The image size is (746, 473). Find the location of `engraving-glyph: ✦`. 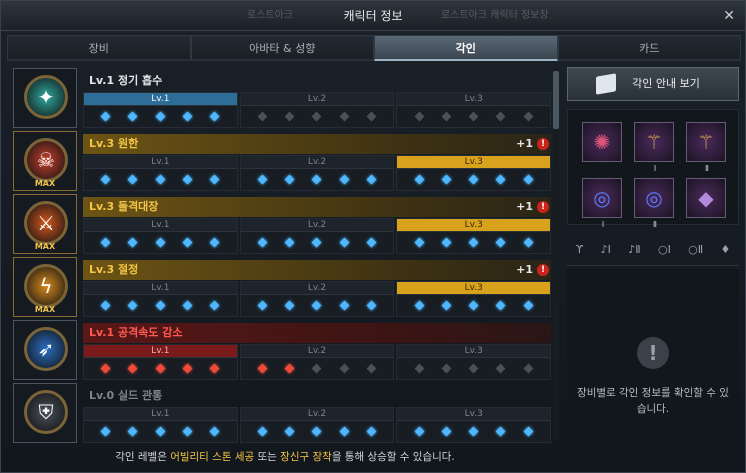

engraving-glyph: ✦ is located at coordinates (46, 97).